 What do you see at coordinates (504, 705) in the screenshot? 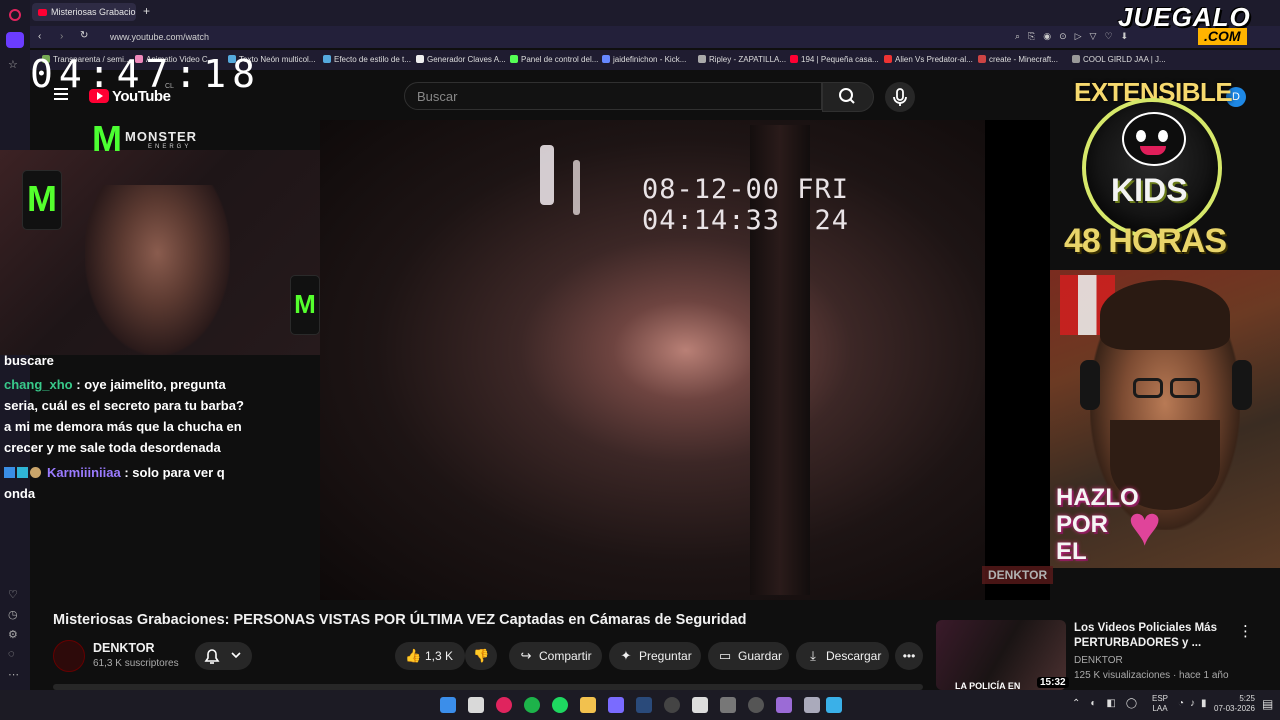
I see `opera-taskbar-icon` at bounding box center [504, 705].